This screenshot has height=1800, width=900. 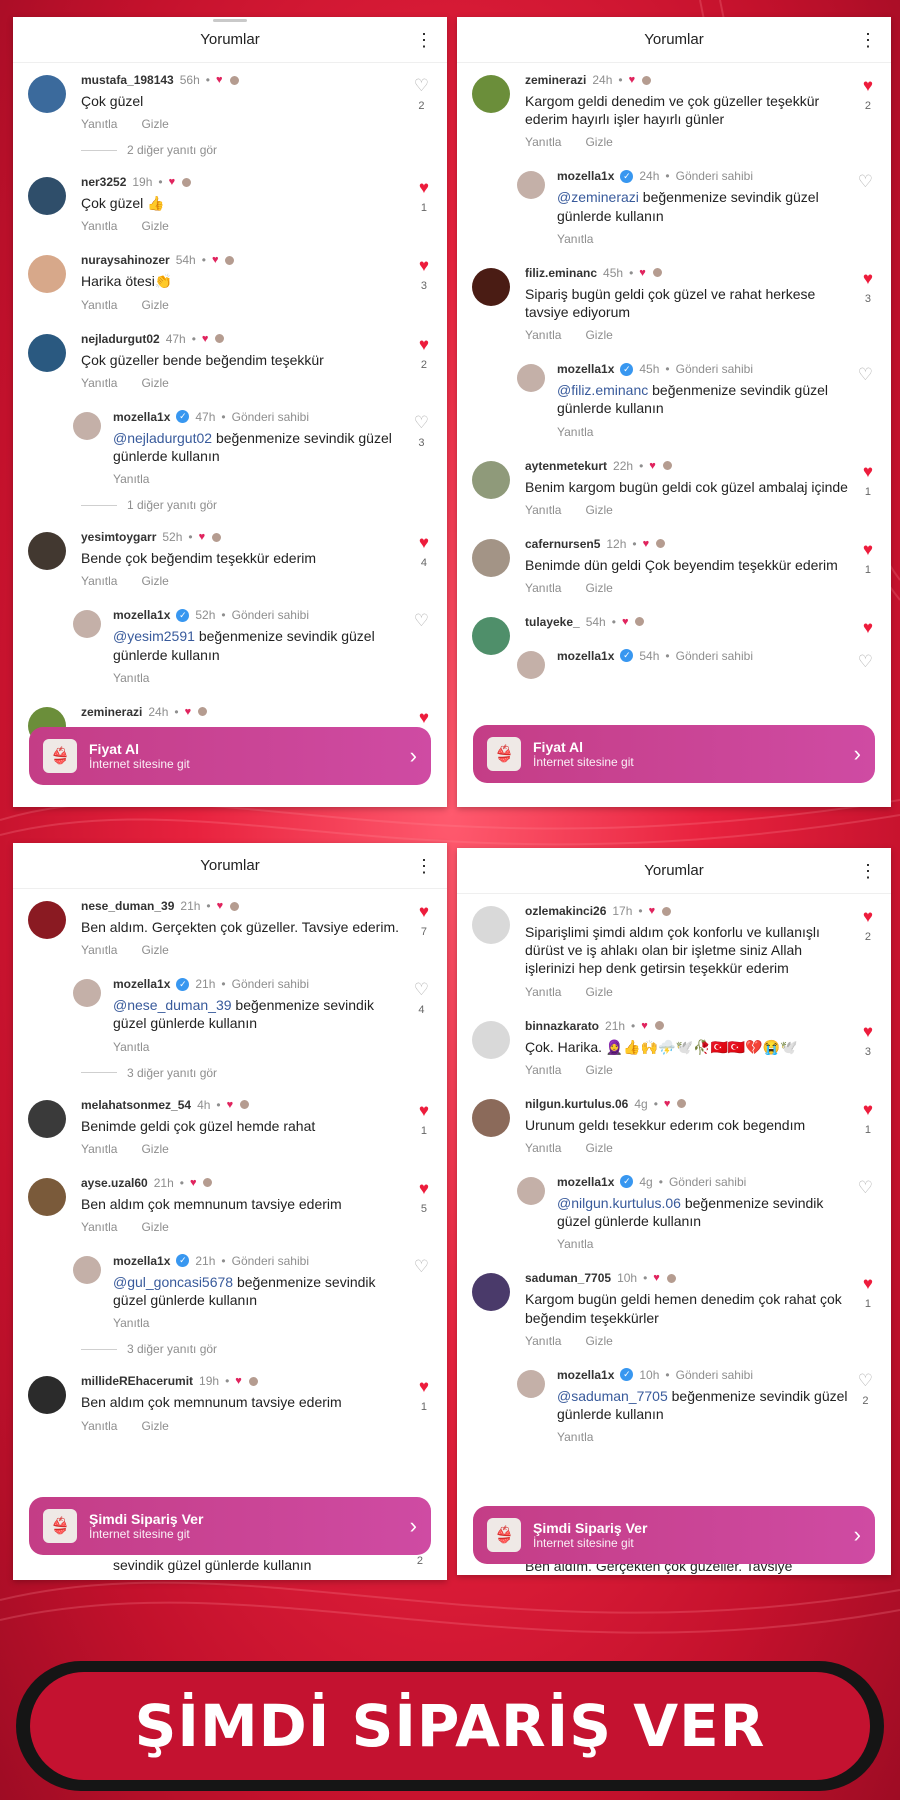 I want to click on username: ozlemakinci26, so click(x=565, y=911).